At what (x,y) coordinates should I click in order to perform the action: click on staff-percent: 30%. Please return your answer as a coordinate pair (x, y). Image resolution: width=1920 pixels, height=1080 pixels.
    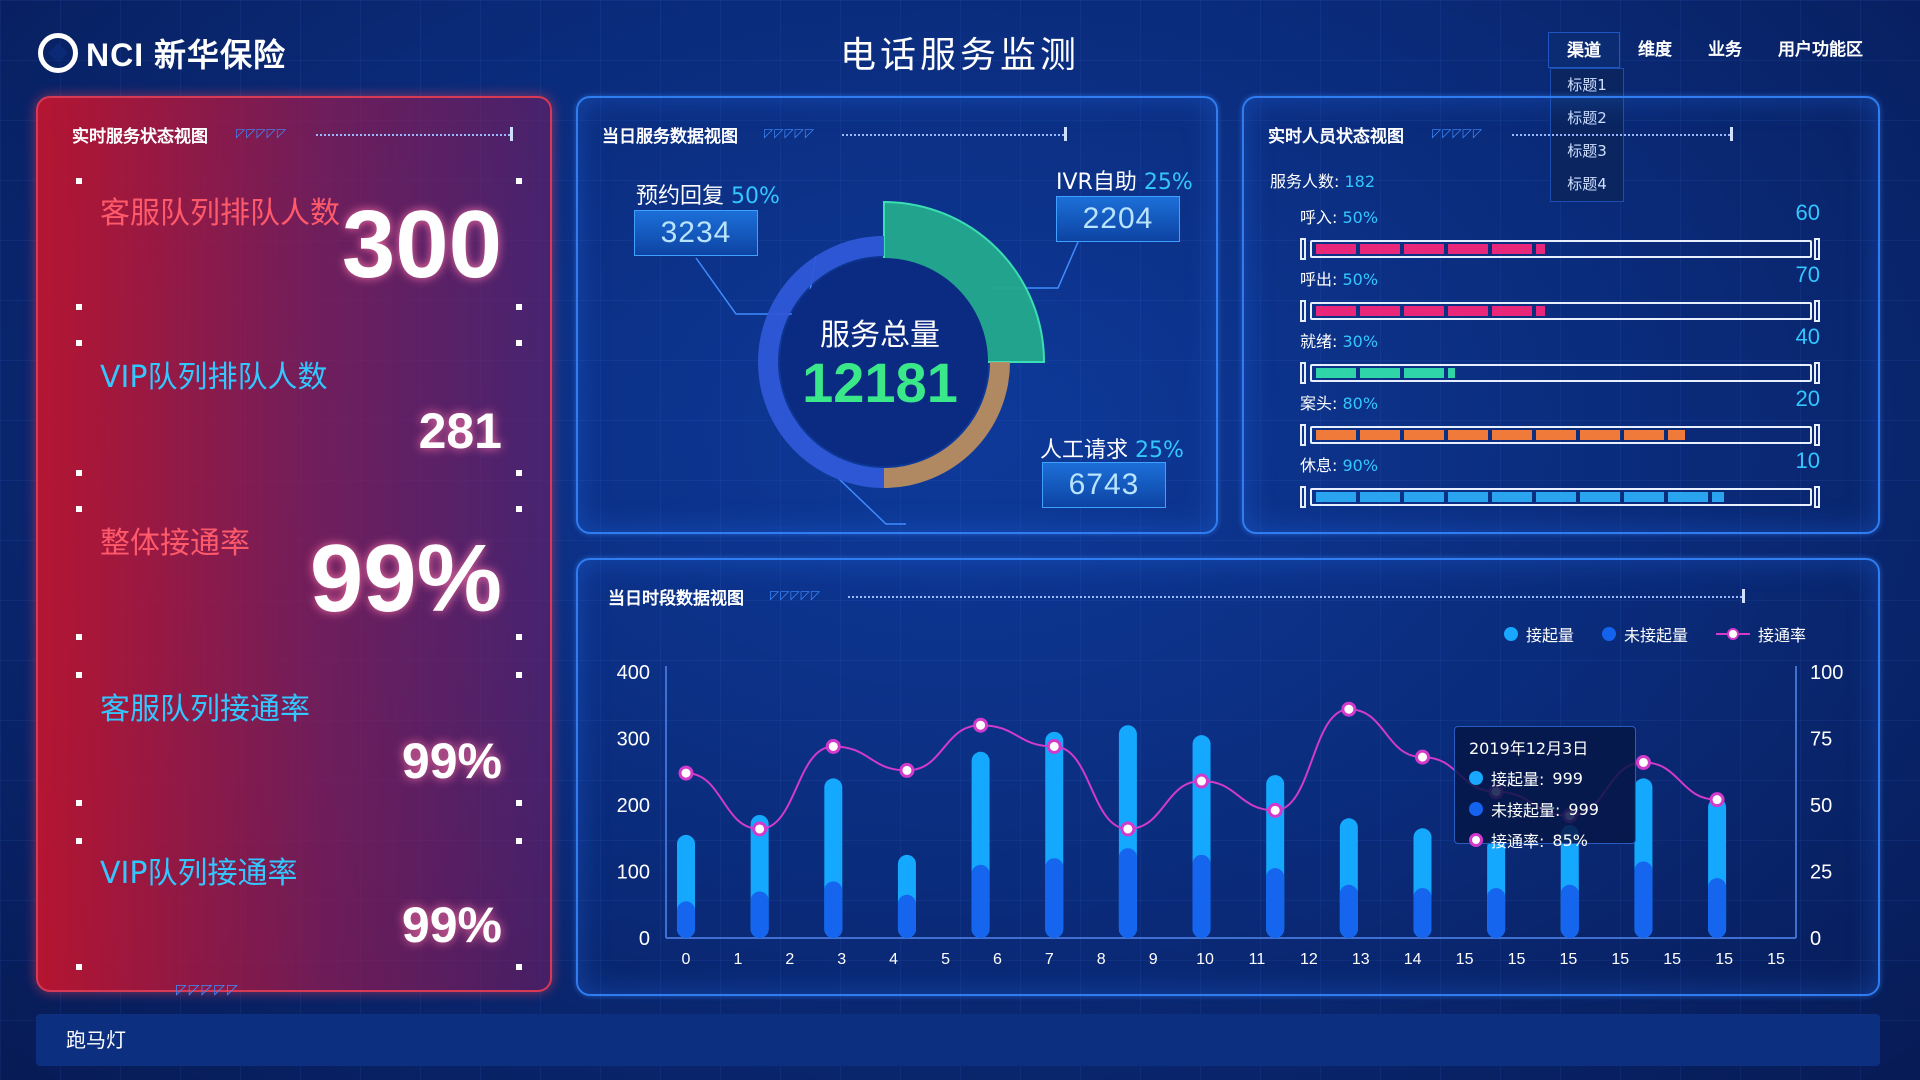
    Looking at the image, I should click on (1360, 341).